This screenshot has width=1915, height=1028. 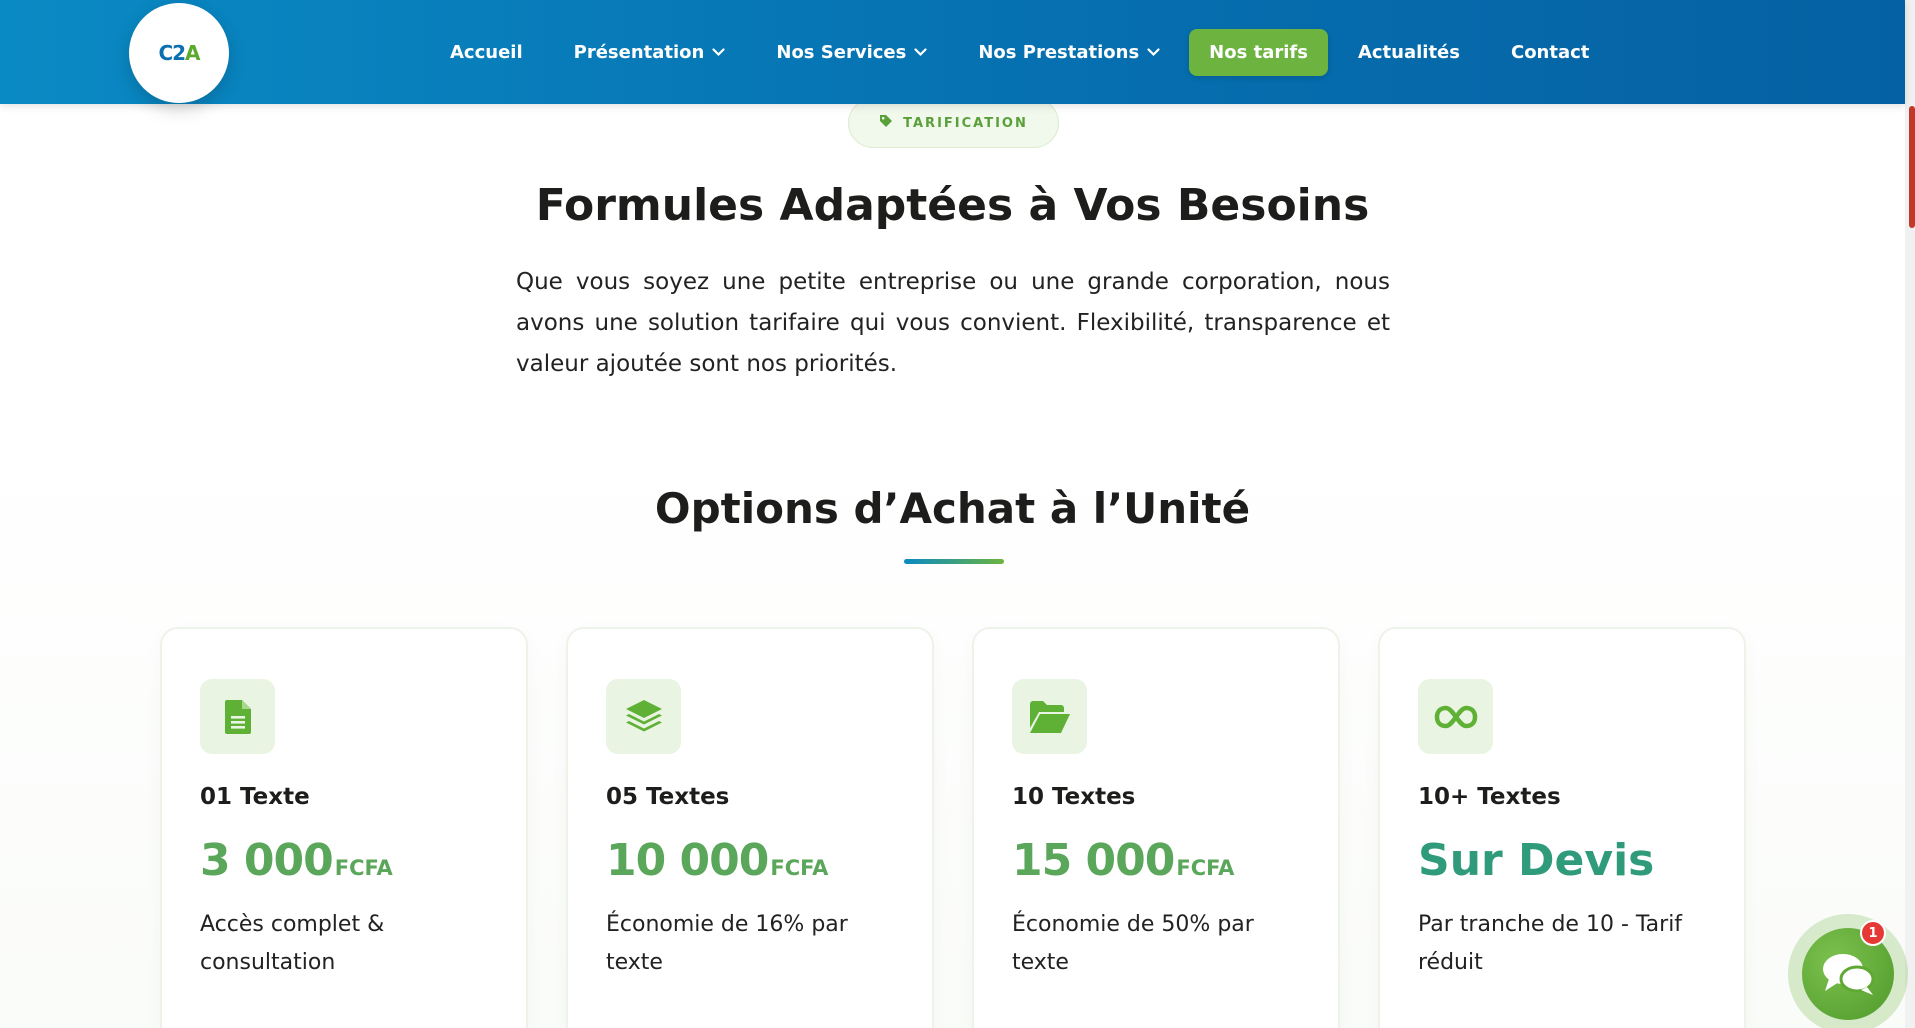 I want to click on nav-item-actualites: Actualités, so click(x=1409, y=52).